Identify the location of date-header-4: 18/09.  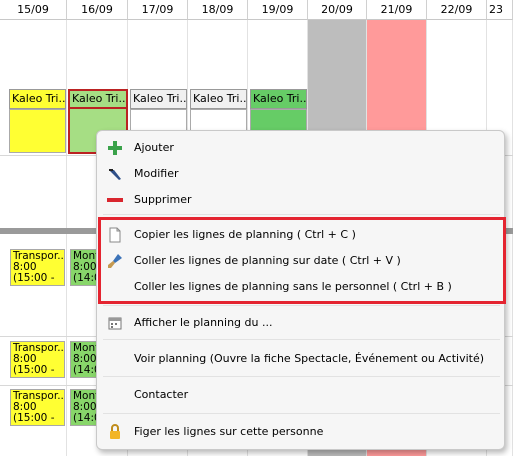
(218, 10).